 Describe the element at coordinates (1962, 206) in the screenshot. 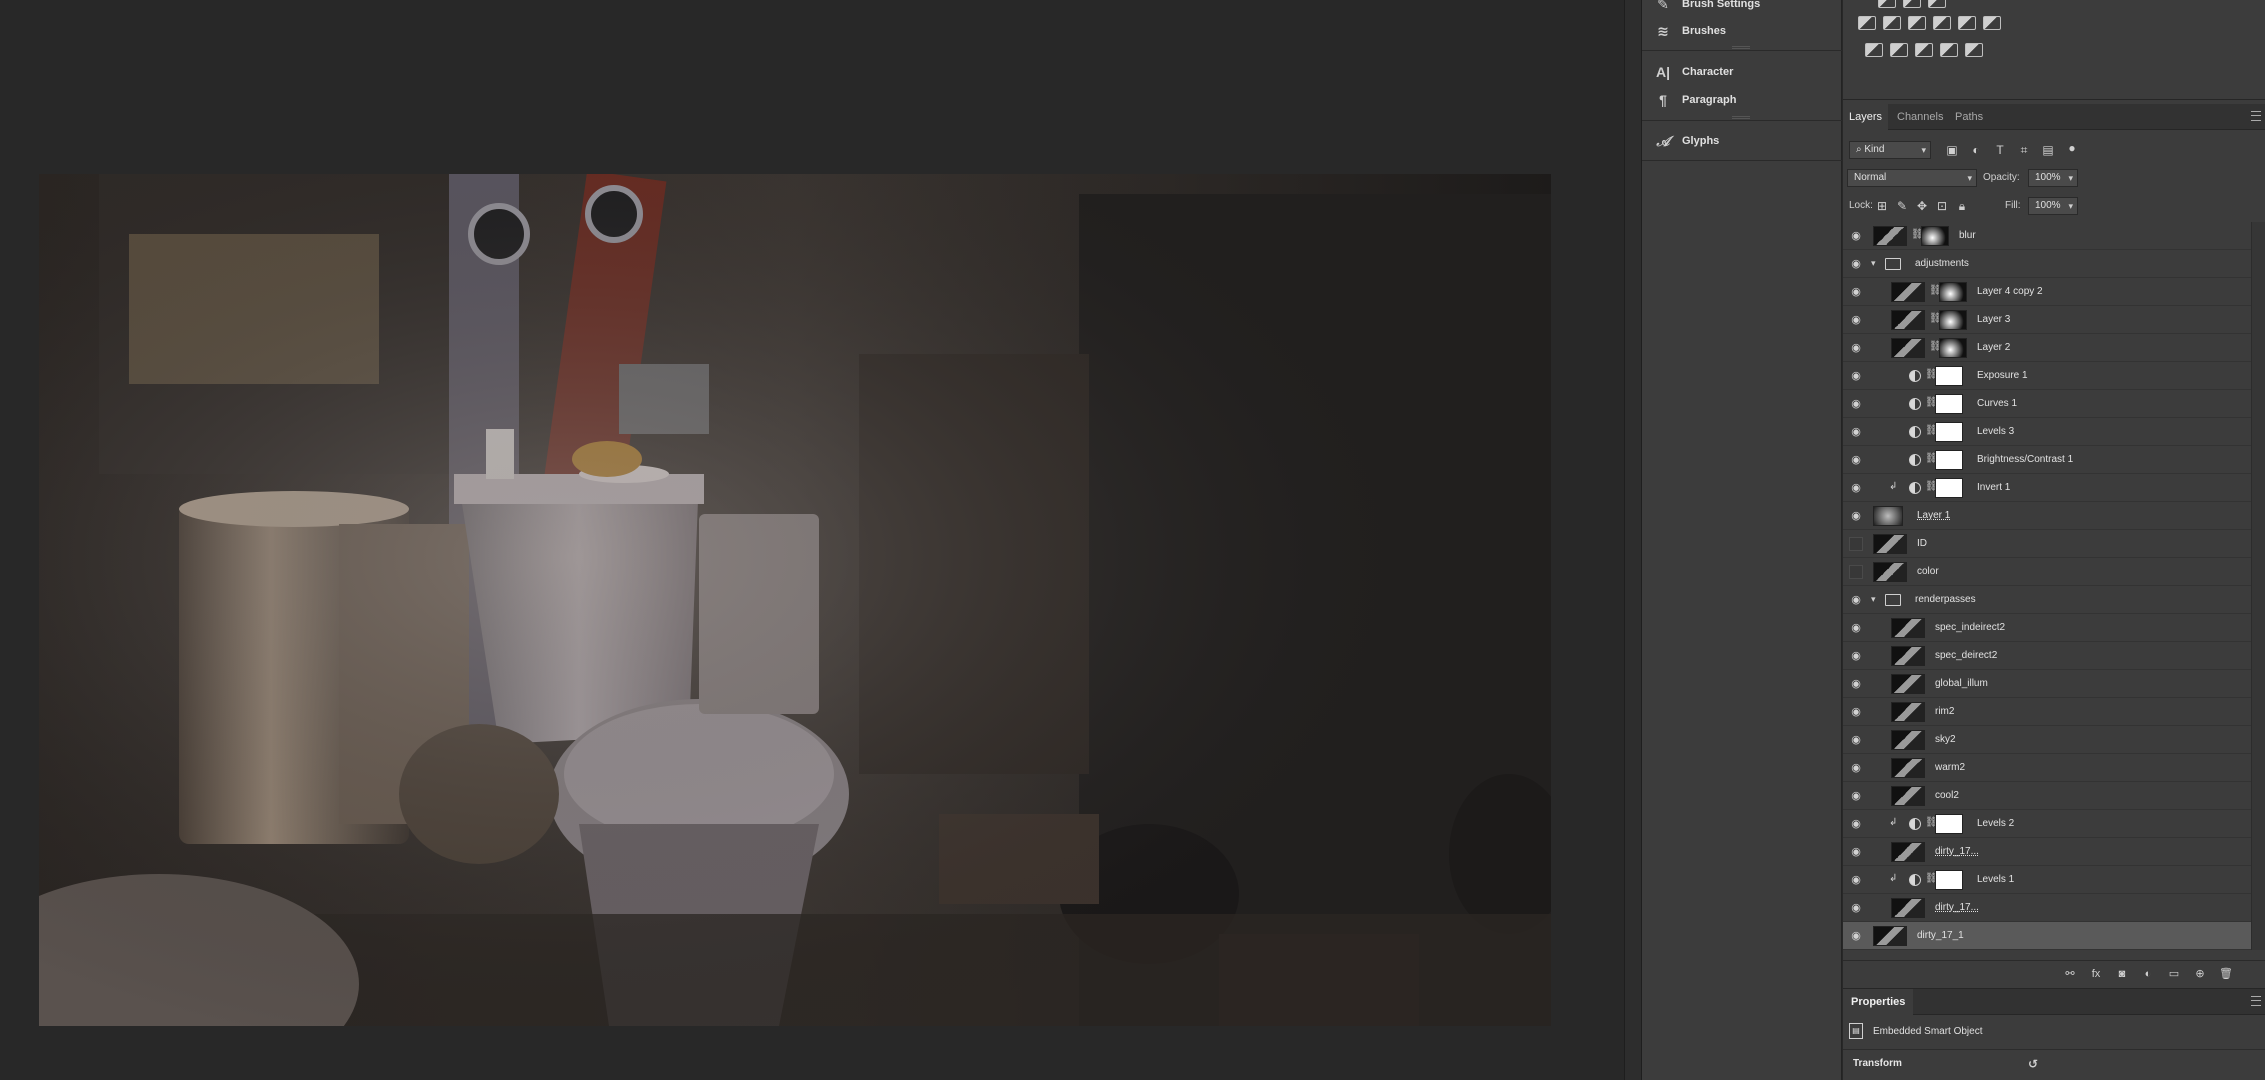

I see `lock-all-icon: 🔒︎` at that location.